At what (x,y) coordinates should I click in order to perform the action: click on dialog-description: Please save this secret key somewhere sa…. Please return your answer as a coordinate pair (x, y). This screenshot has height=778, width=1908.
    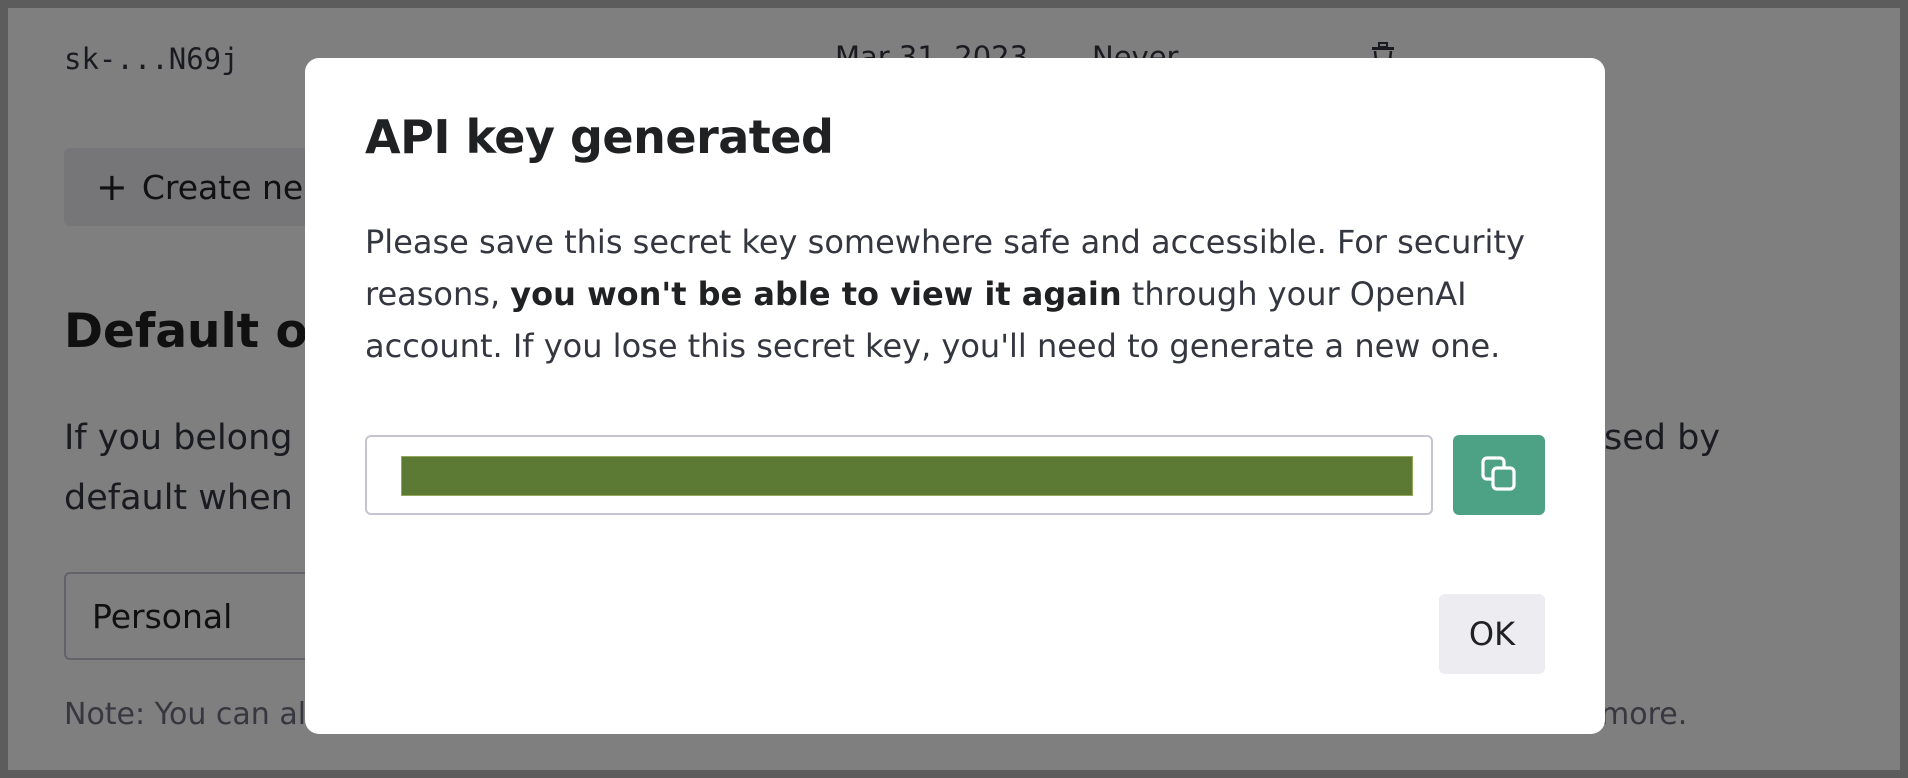
    Looking at the image, I should click on (955, 294).